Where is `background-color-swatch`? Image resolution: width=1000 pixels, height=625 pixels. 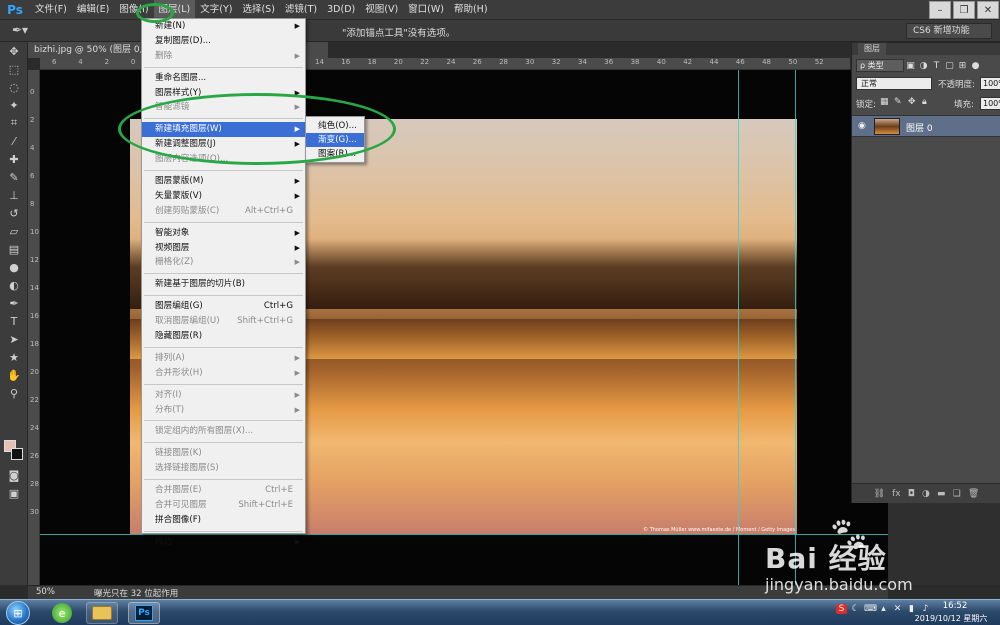 background-color-swatch is located at coordinates (17, 454).